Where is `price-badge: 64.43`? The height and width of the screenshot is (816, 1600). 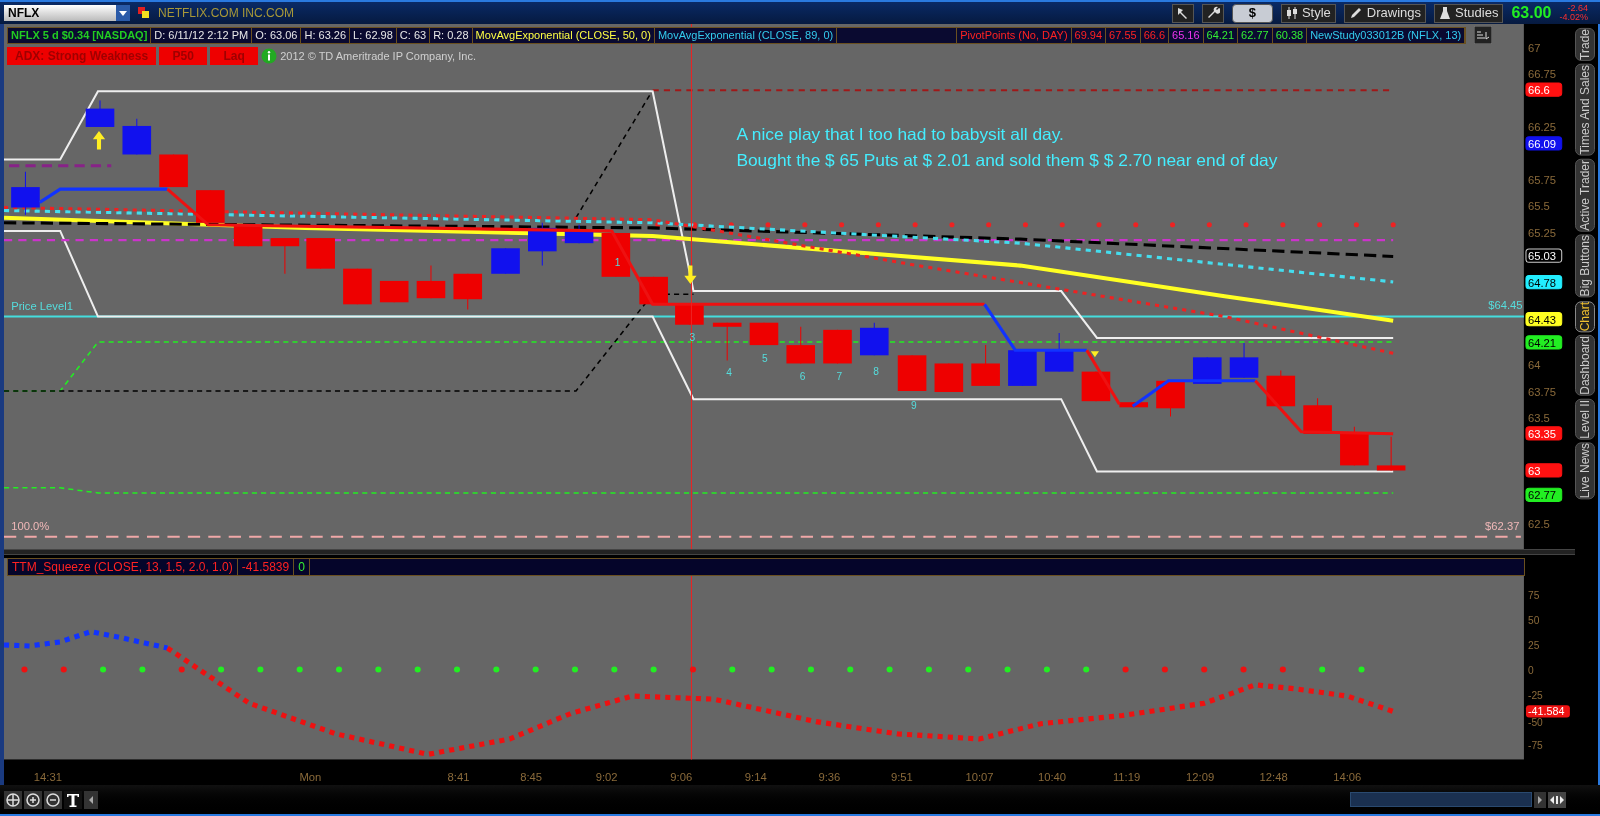 price-badge: 64.43 is located at coordinates (1544, 319).